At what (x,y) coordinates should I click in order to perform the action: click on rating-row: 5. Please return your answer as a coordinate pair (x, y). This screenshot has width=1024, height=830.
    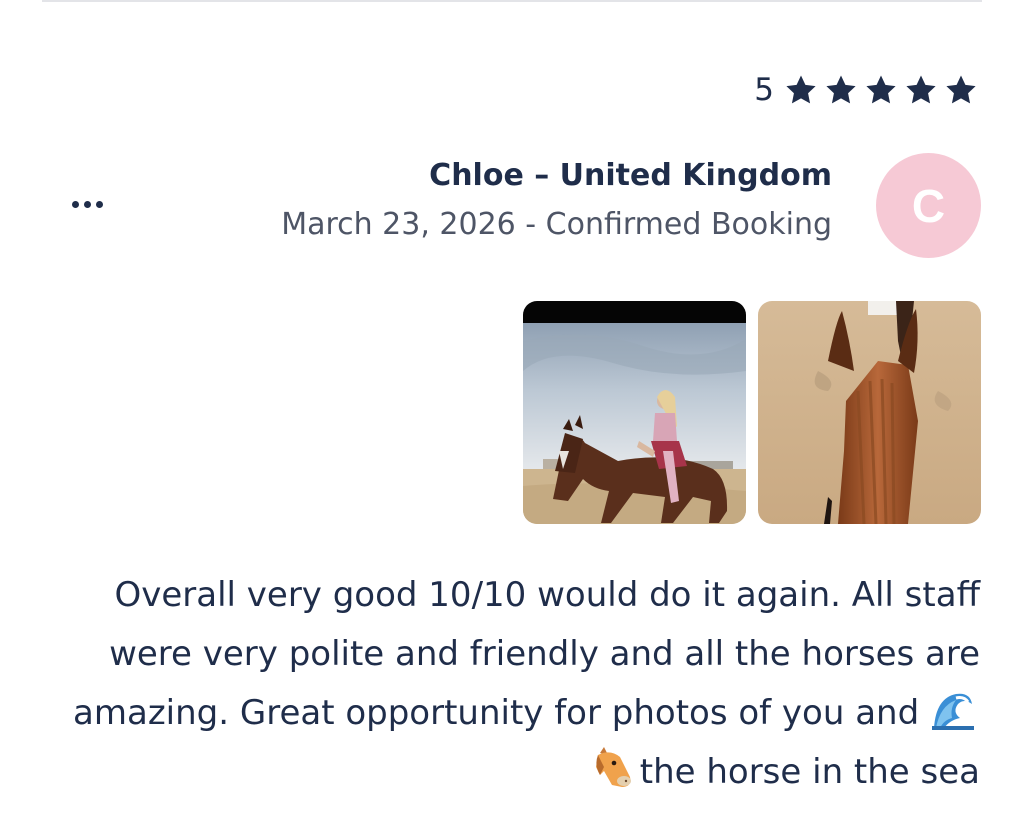
    Looking at the image, I should click on (866, 90).